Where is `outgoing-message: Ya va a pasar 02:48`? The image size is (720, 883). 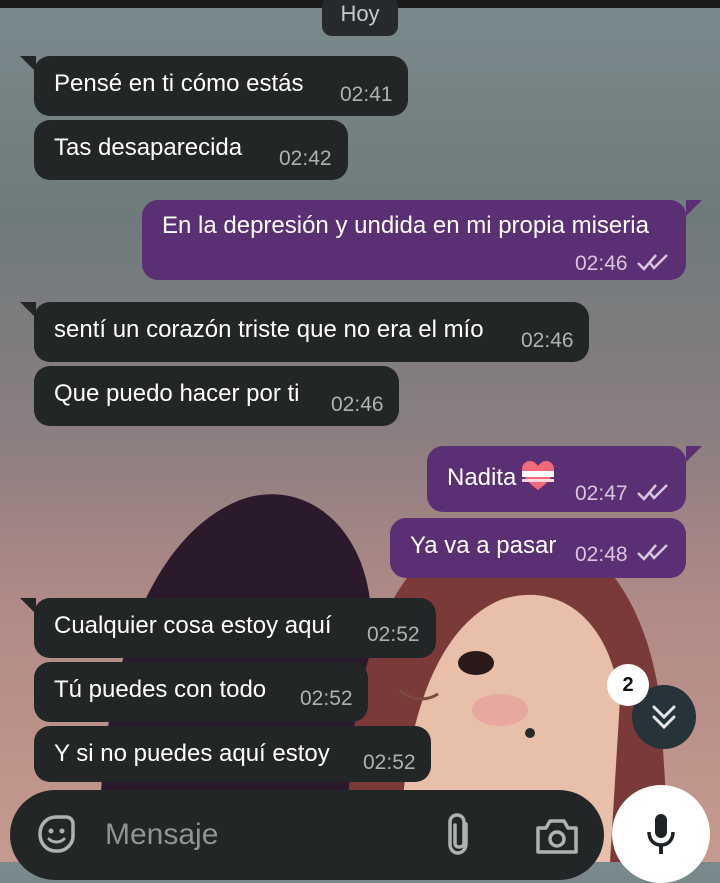 outgoing-message: Ya va a pasar 02:48 is located at coordinates (538, 548).